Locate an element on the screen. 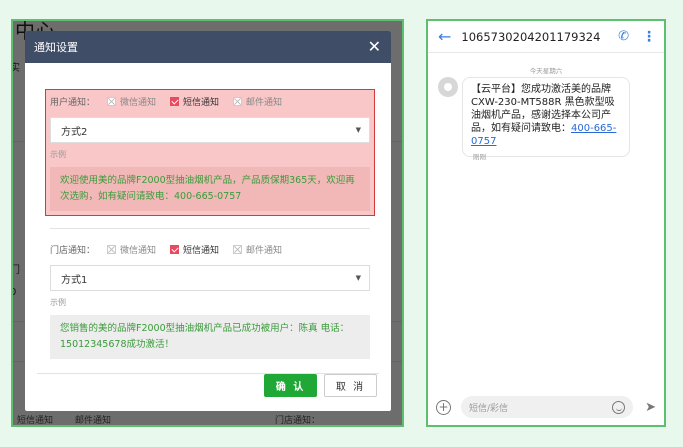  select-value: 方式2 is located at coordinates (74, 132).